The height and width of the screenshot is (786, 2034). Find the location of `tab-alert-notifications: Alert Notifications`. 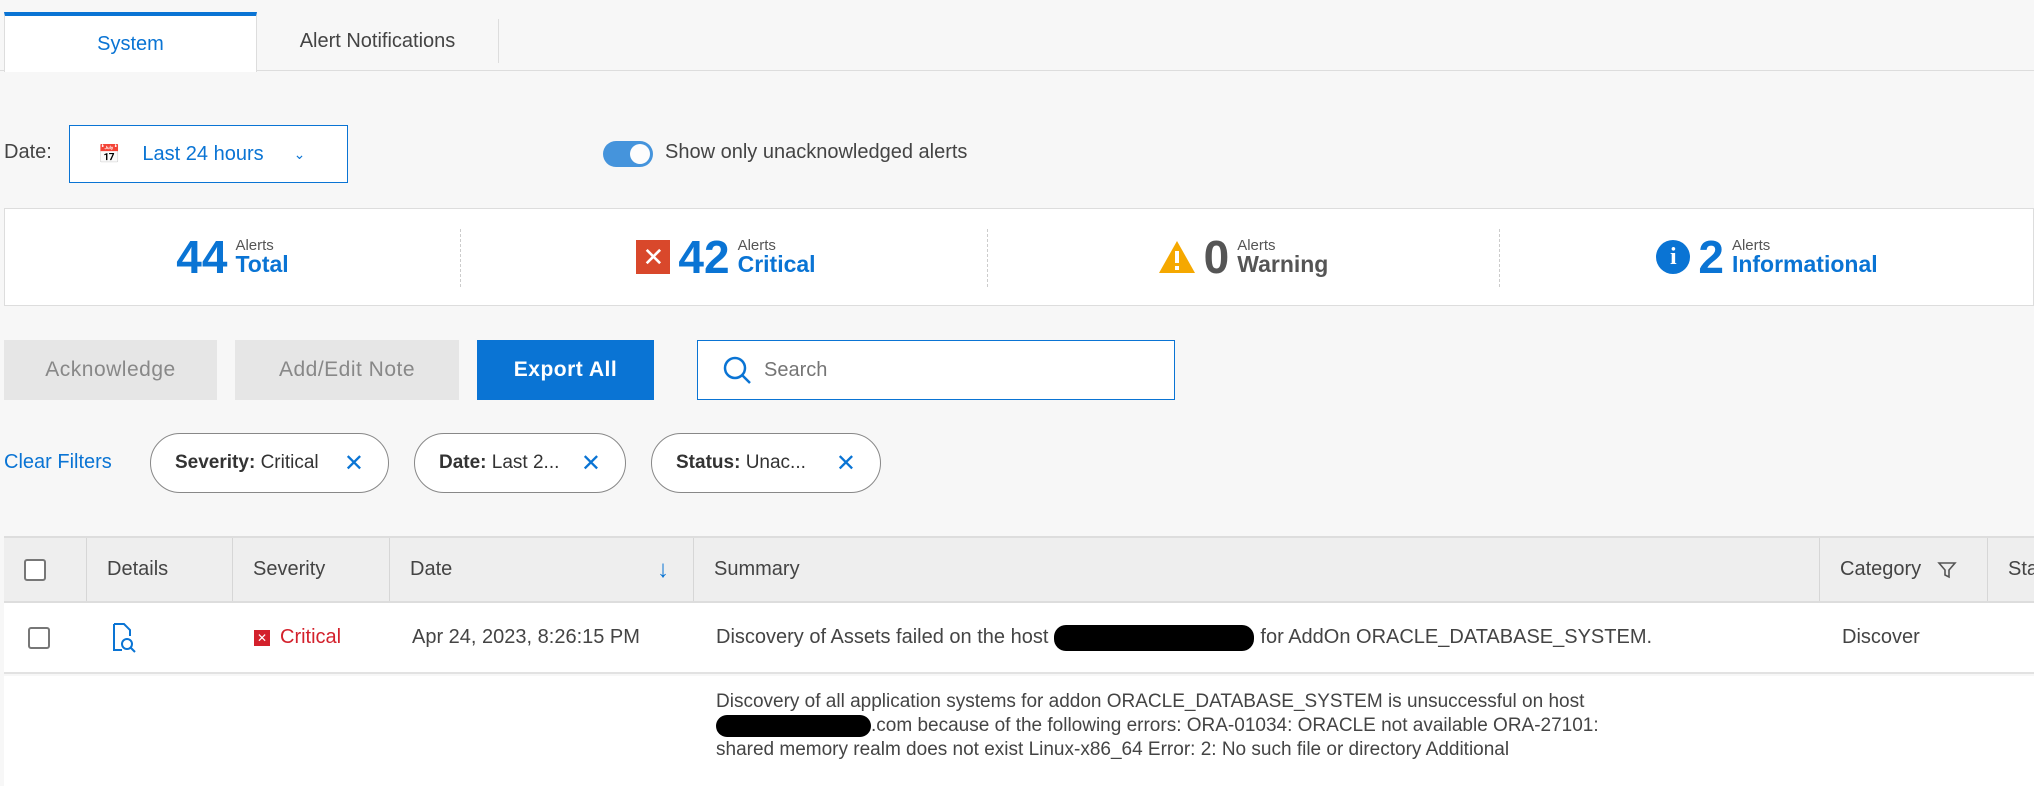

tab-alert-notifications: Alert Notifications is located at coordinates (378, 41).